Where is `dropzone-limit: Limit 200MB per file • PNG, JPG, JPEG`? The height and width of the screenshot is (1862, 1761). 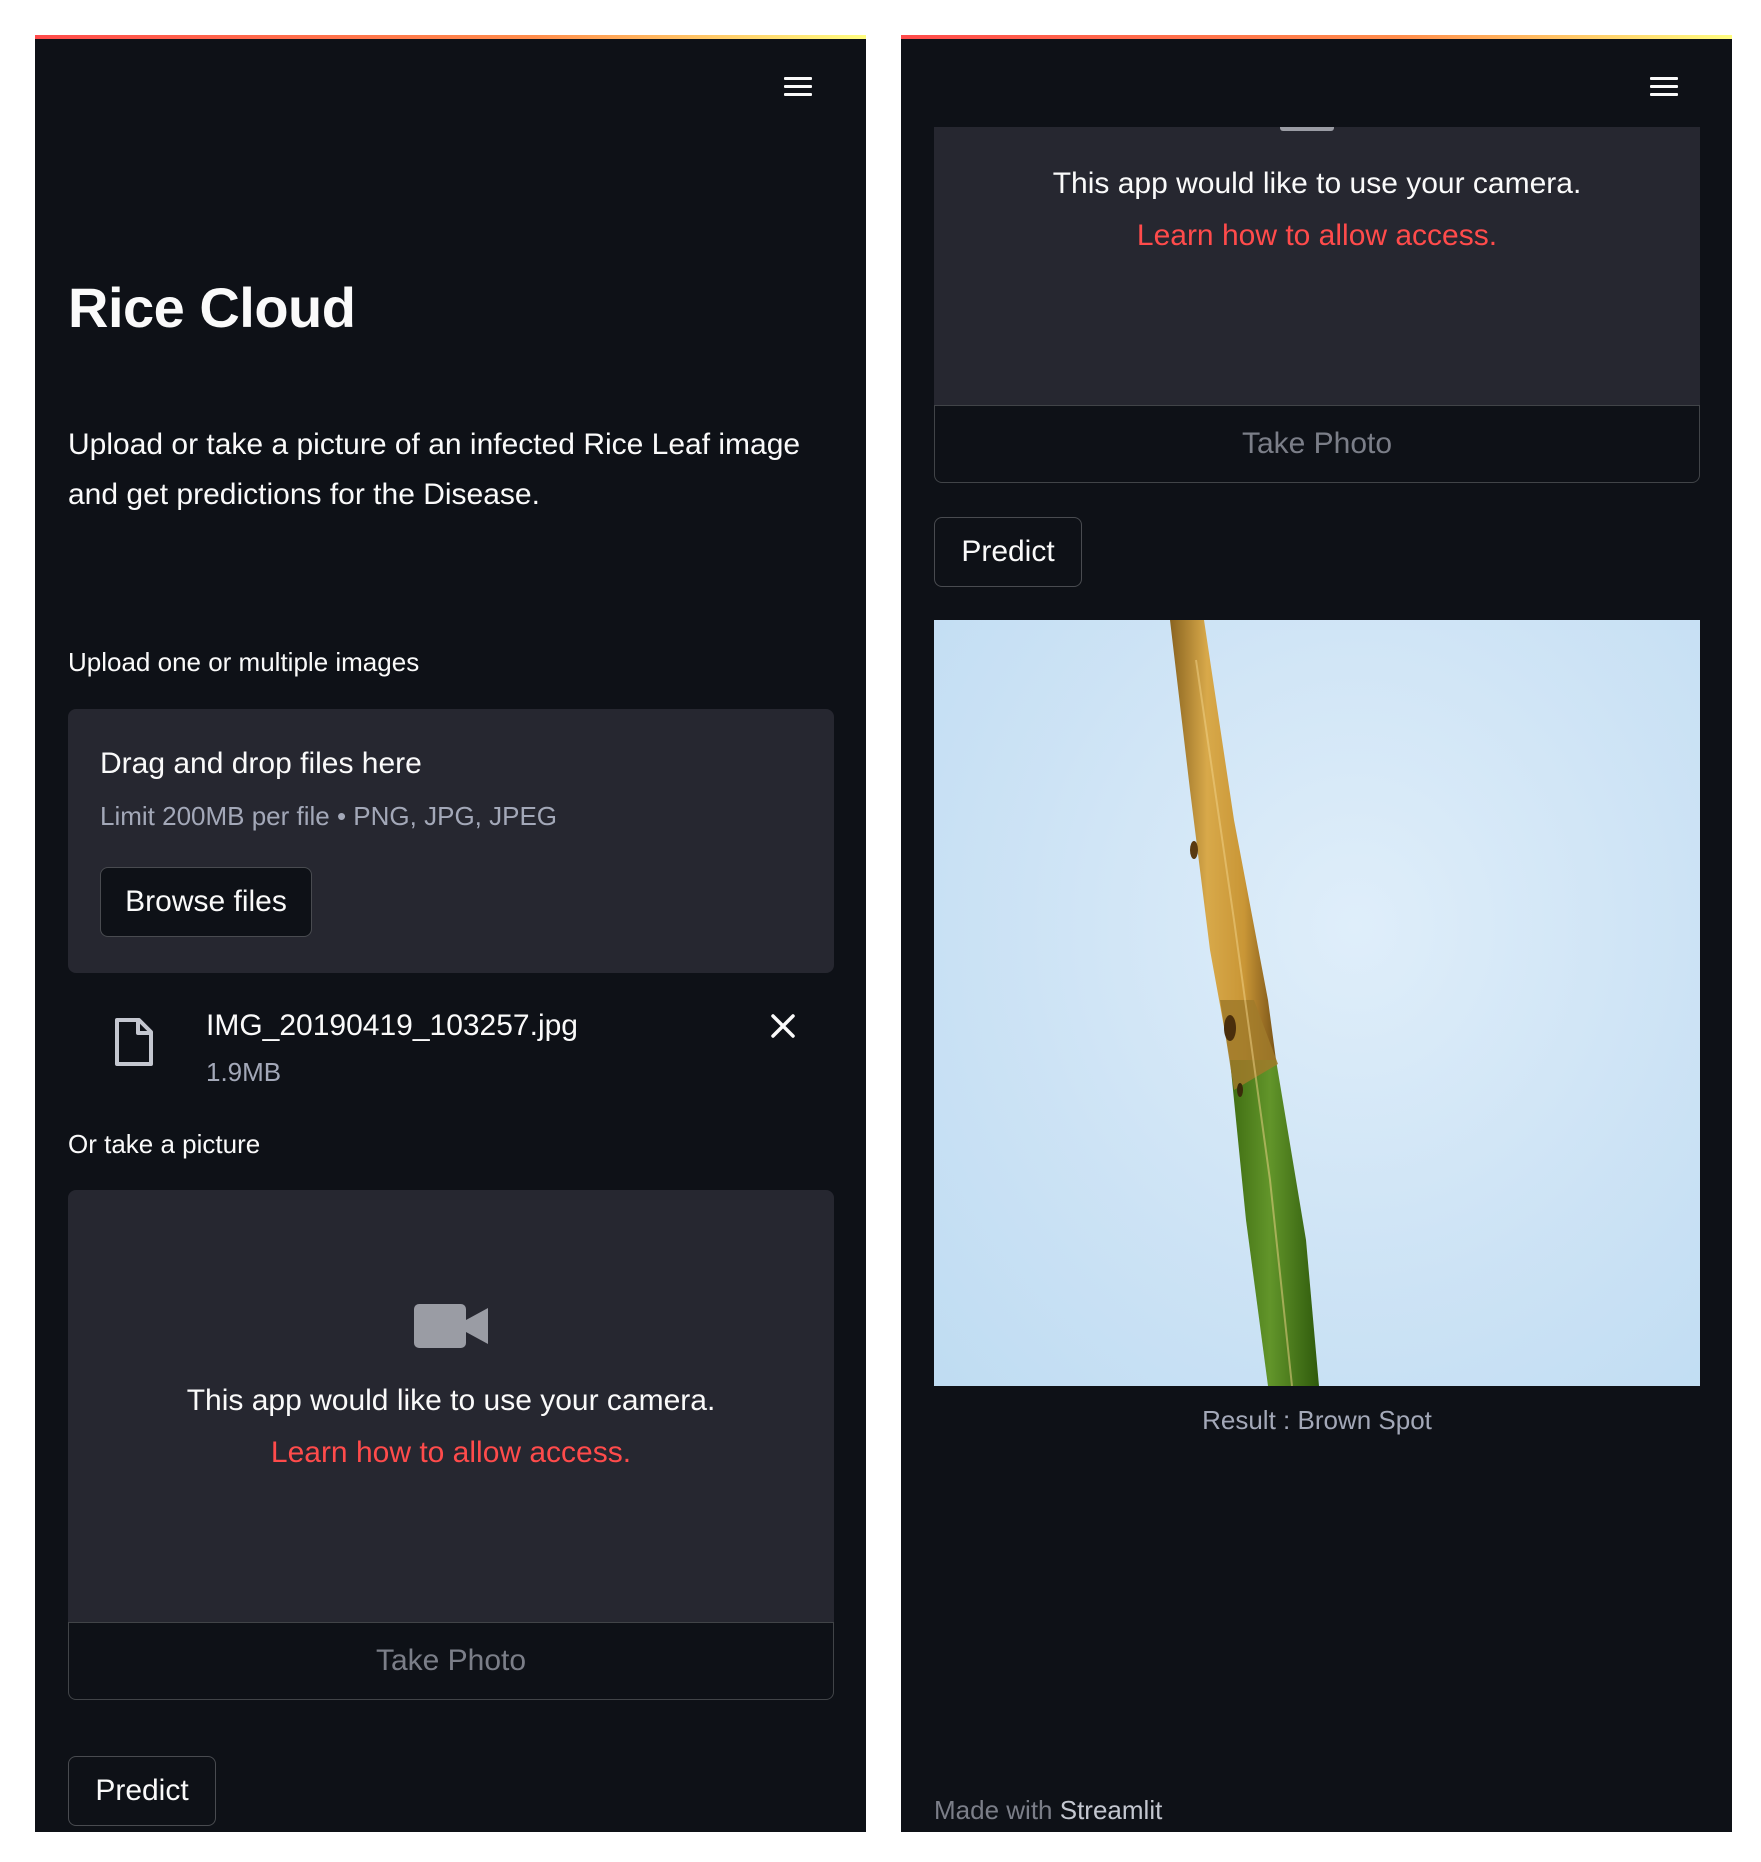 dropzone-limit: Limit 200MB per file • PNG, JPG, JPEG is located at coordinates (329, 816).